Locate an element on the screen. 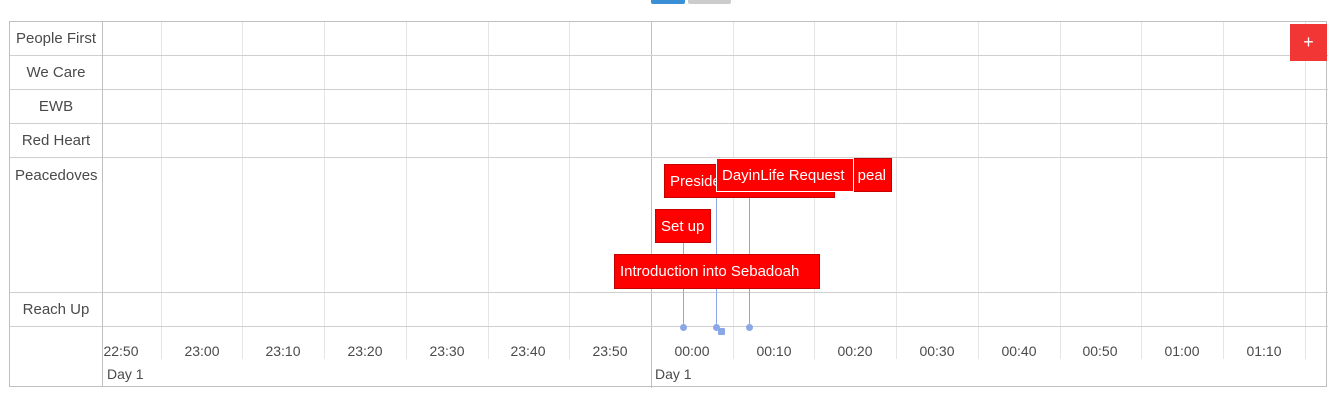  time-tick: 01:00 is located at coordinates (1182, 351).